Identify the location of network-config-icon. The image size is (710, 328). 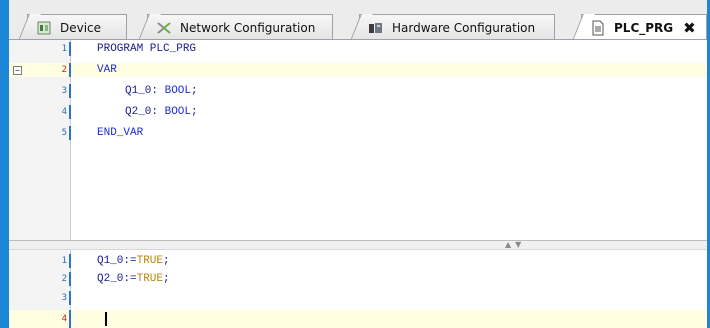
(164, 27).